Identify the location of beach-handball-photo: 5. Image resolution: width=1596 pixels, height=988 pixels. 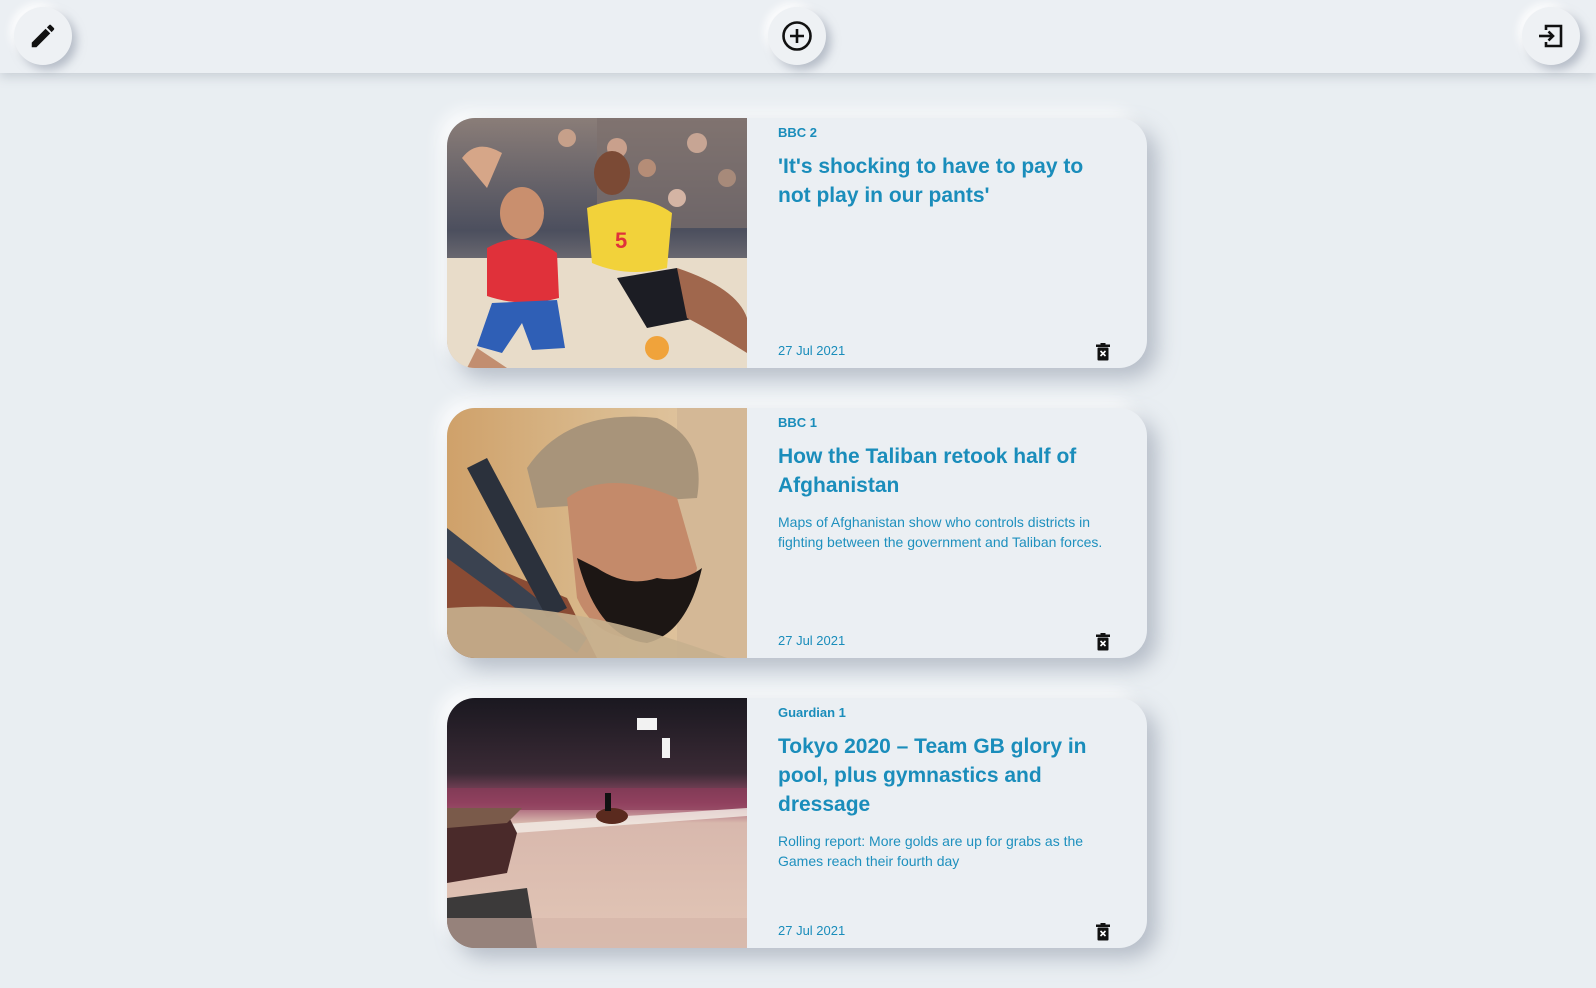
(597, 243).